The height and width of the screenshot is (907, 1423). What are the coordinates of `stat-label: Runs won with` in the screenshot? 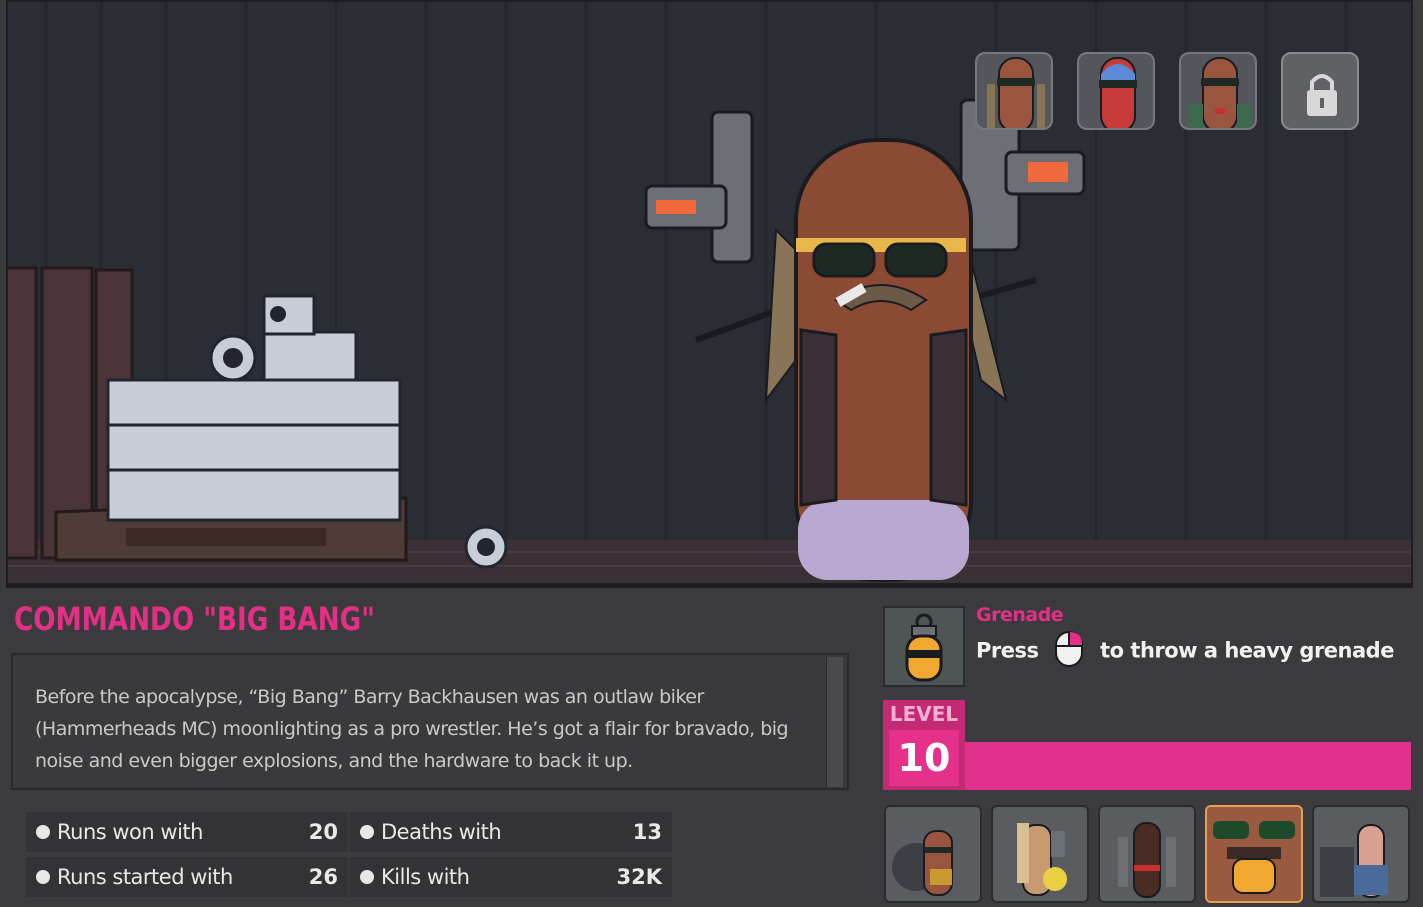 It's located at (130, 832).